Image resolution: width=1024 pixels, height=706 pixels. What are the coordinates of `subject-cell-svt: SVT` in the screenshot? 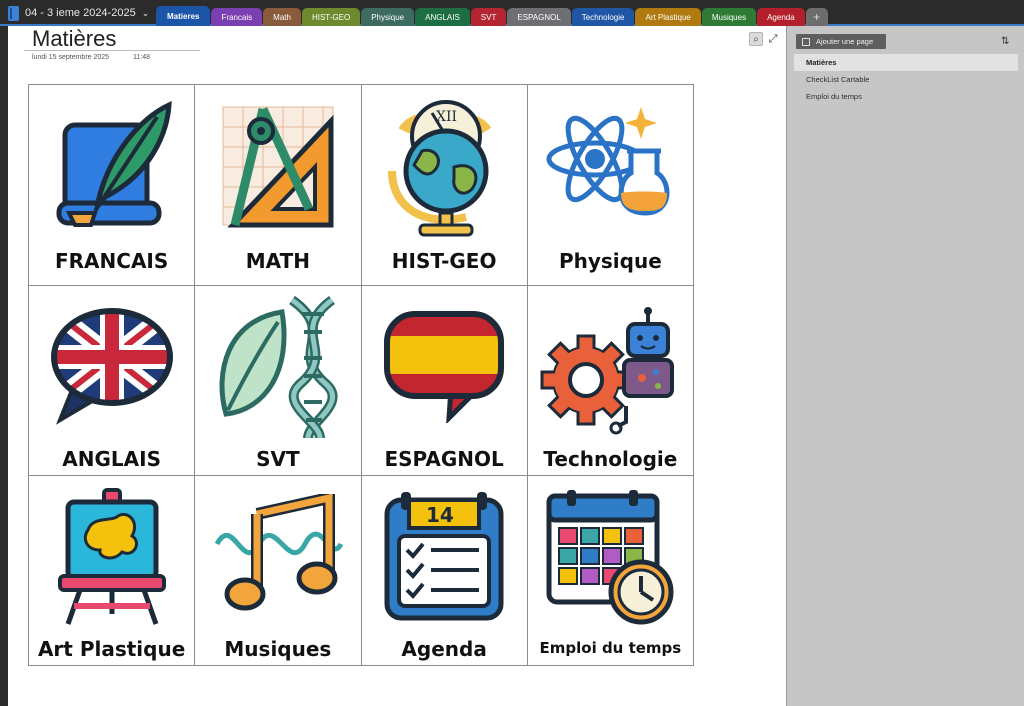 It's located at (278, 380).